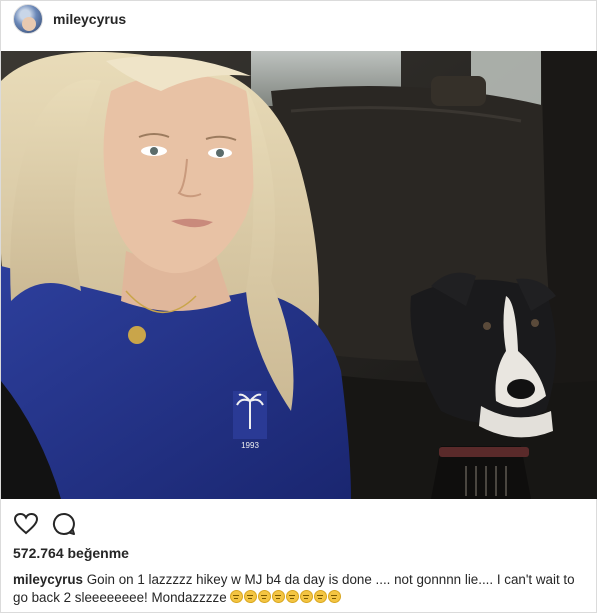  I want to click on heart-outline-icon, so click(26, 524).